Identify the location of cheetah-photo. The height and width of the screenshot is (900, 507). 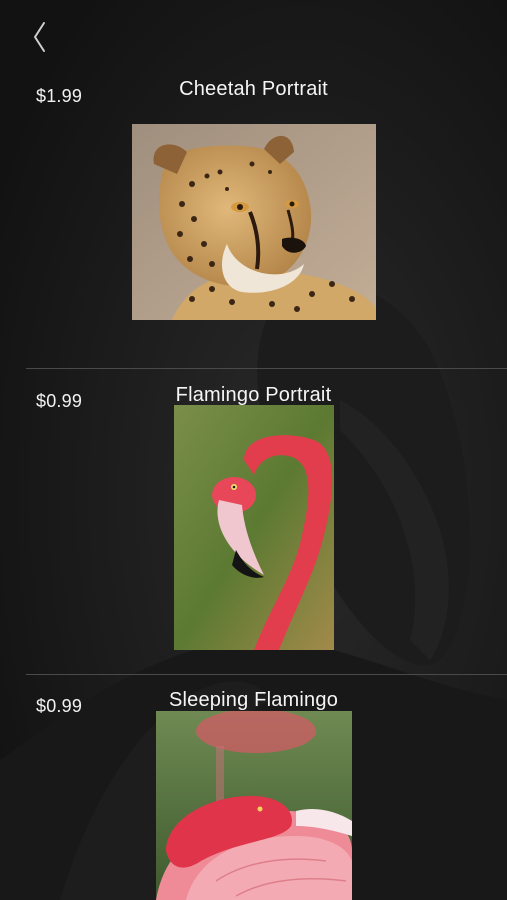
(254, 222).